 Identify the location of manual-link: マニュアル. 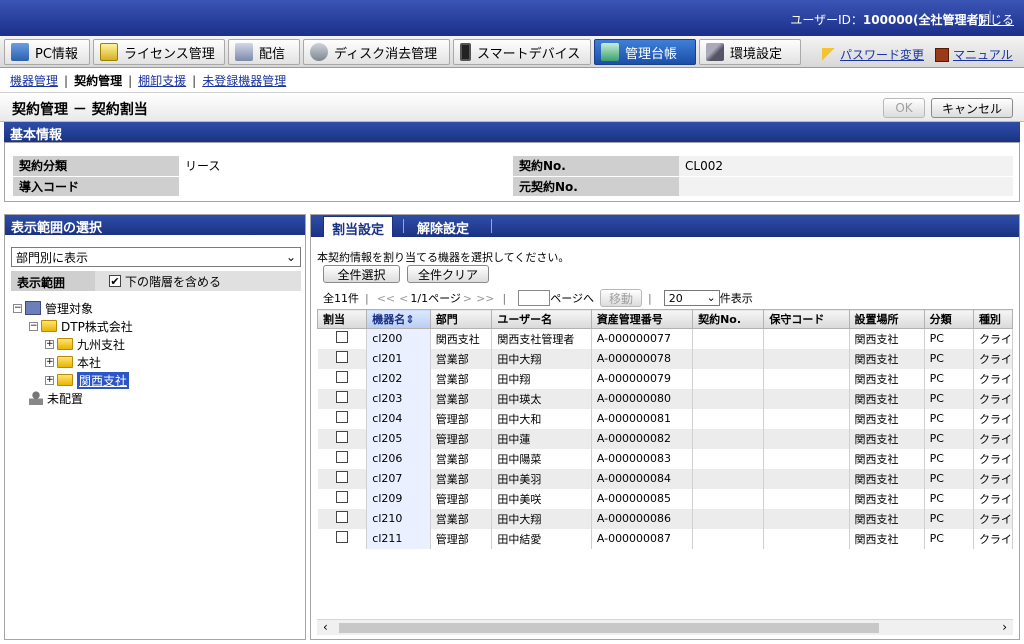
(974, 54).